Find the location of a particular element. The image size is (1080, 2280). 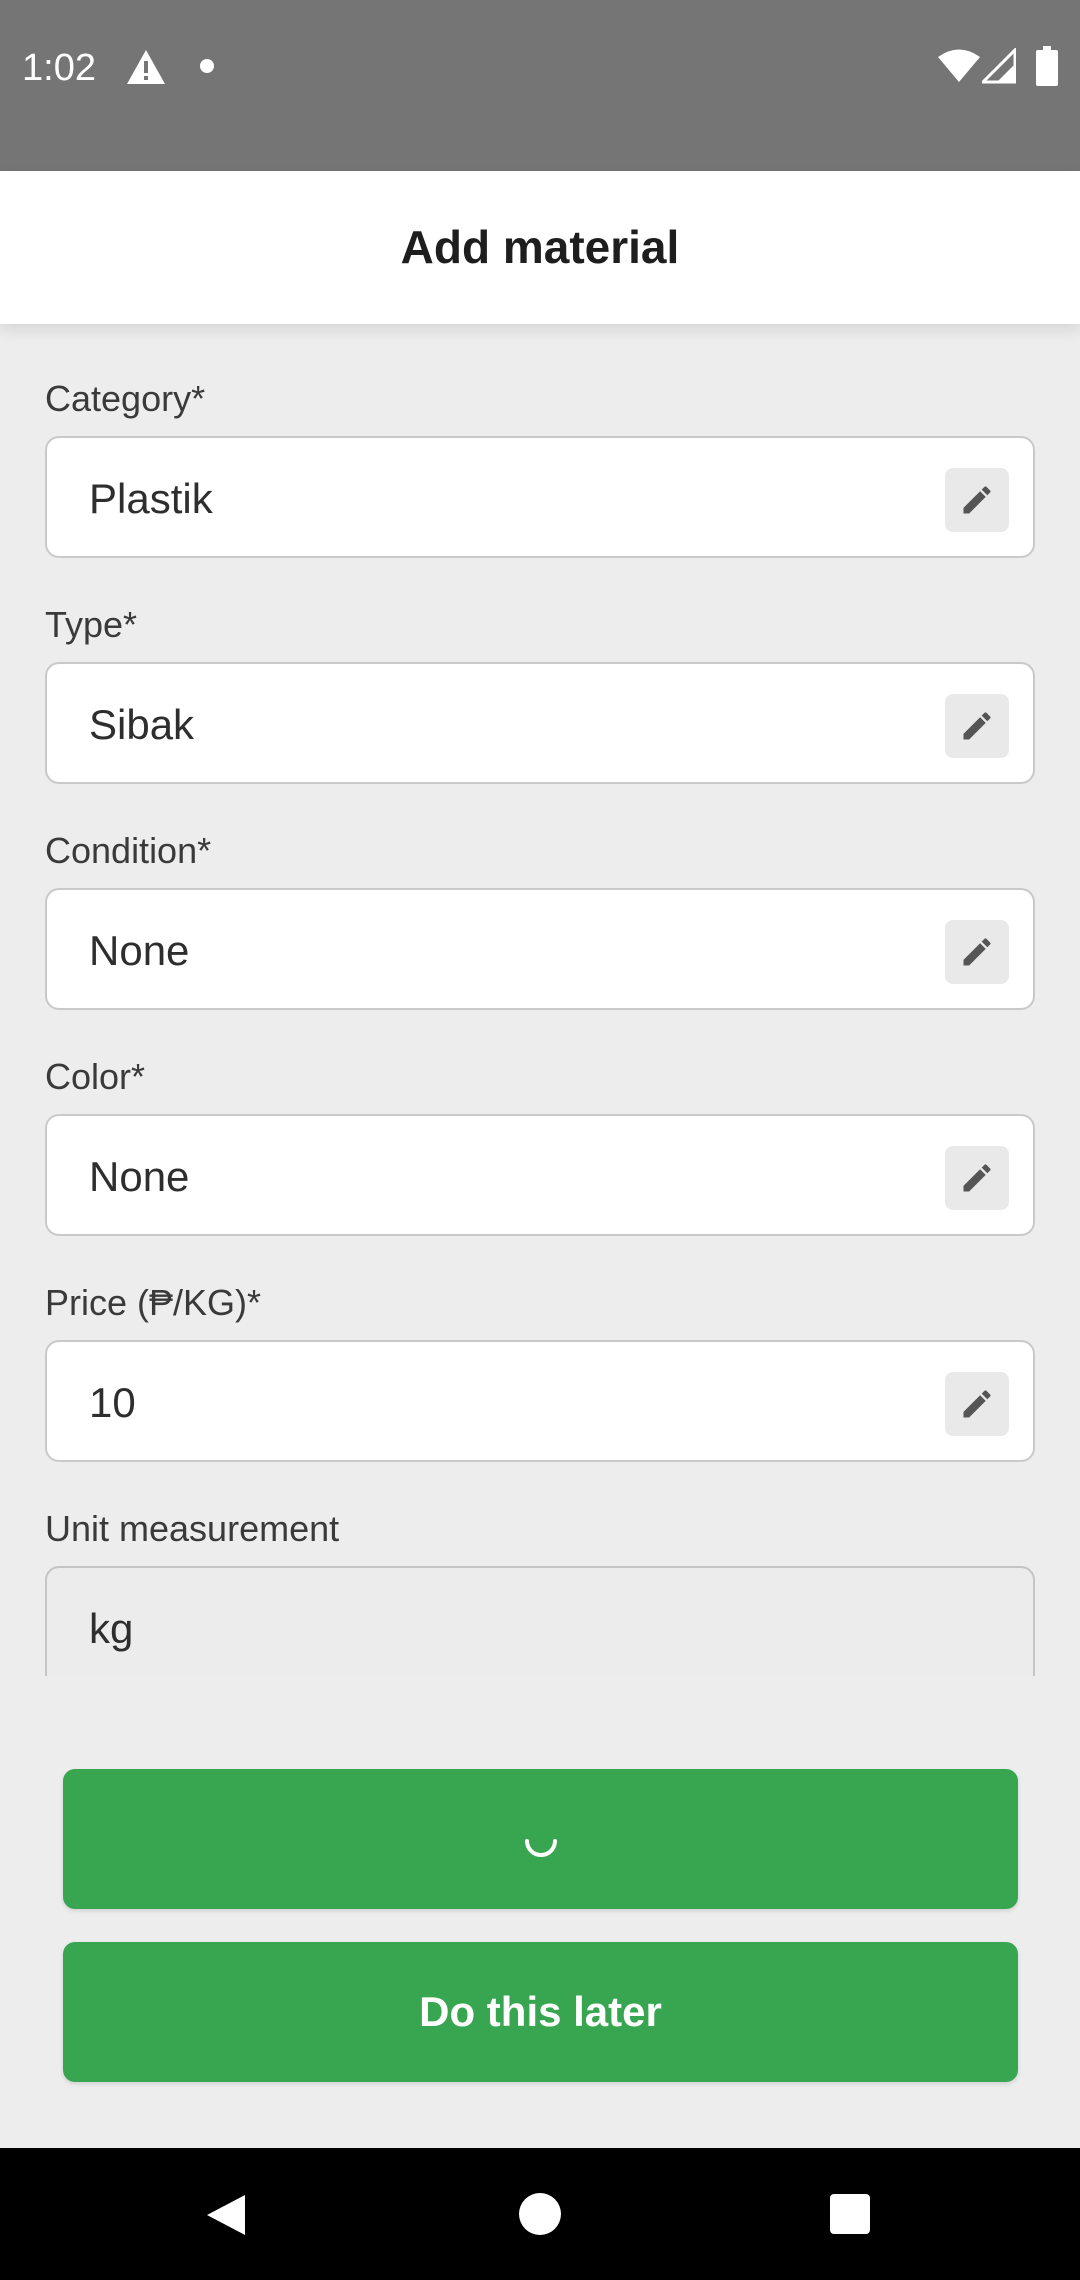

category-value: Plastik is located at coordinates (151, 498).